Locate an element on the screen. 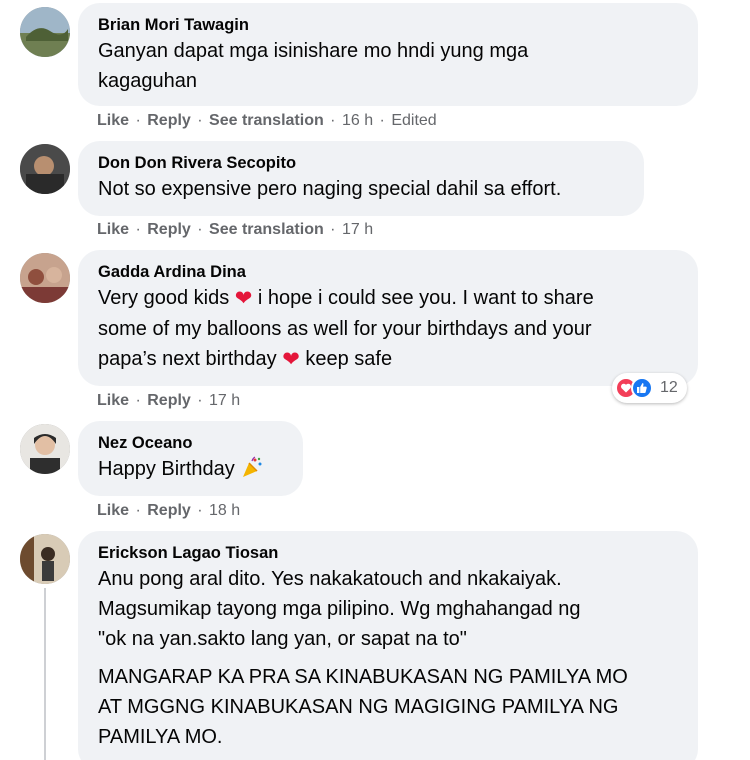 This screenshot has height=760, width=750. comment-author: Don Don Rivera Secopito is located at coordinates (361, 163).